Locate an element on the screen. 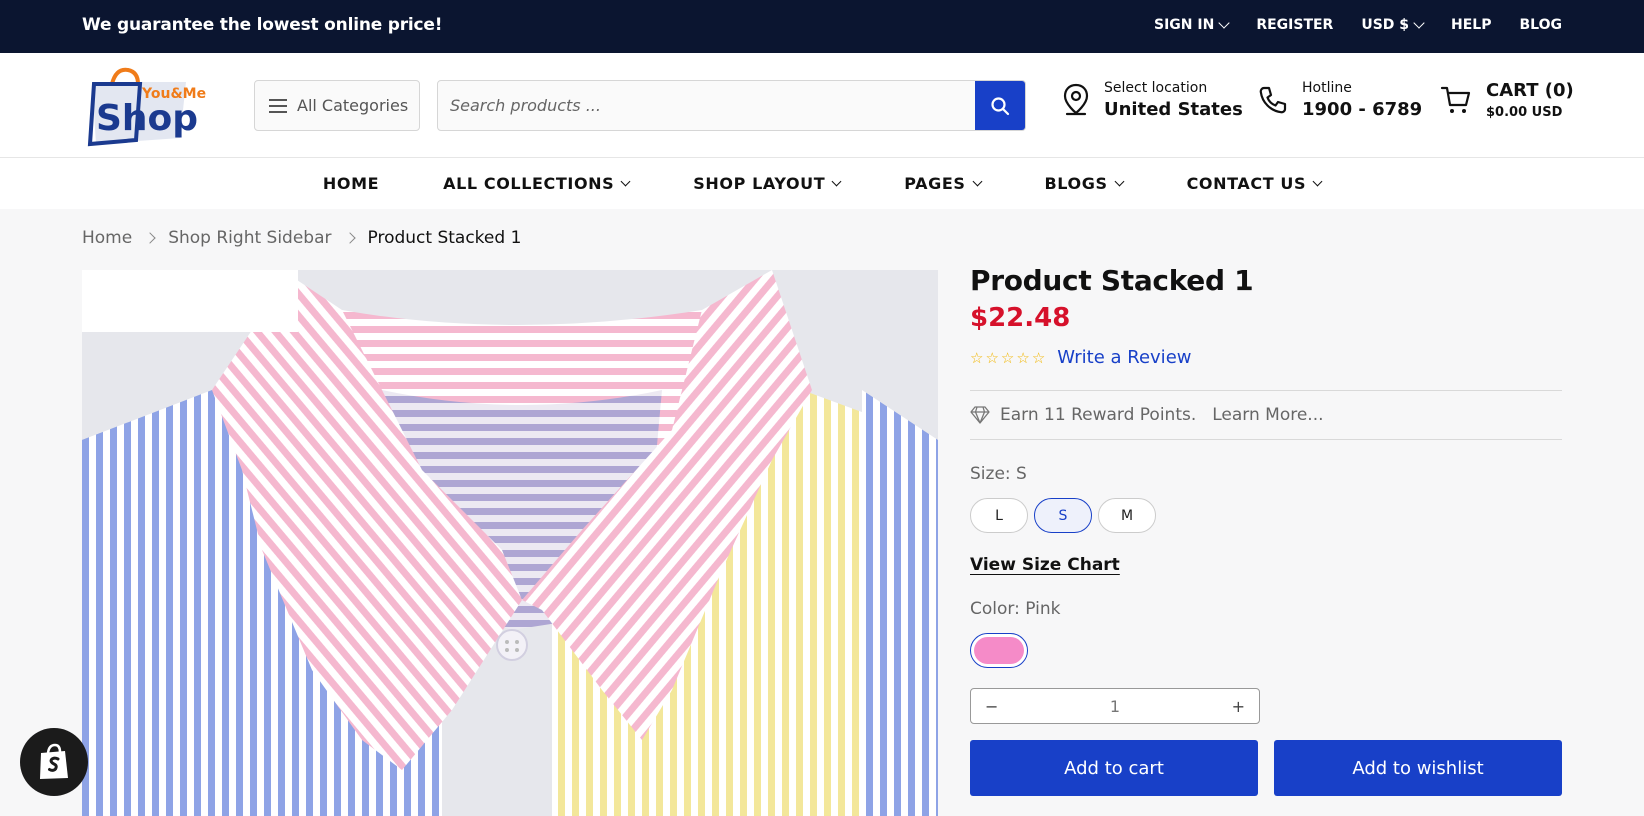  search-button is located at coordinates (1000, 105).